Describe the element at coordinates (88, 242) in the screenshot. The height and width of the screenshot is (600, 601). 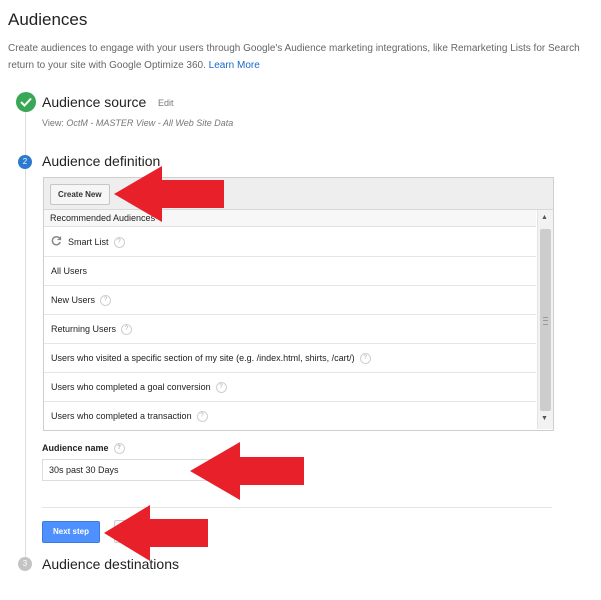
I see `list-item-label: Smart List` at that location.